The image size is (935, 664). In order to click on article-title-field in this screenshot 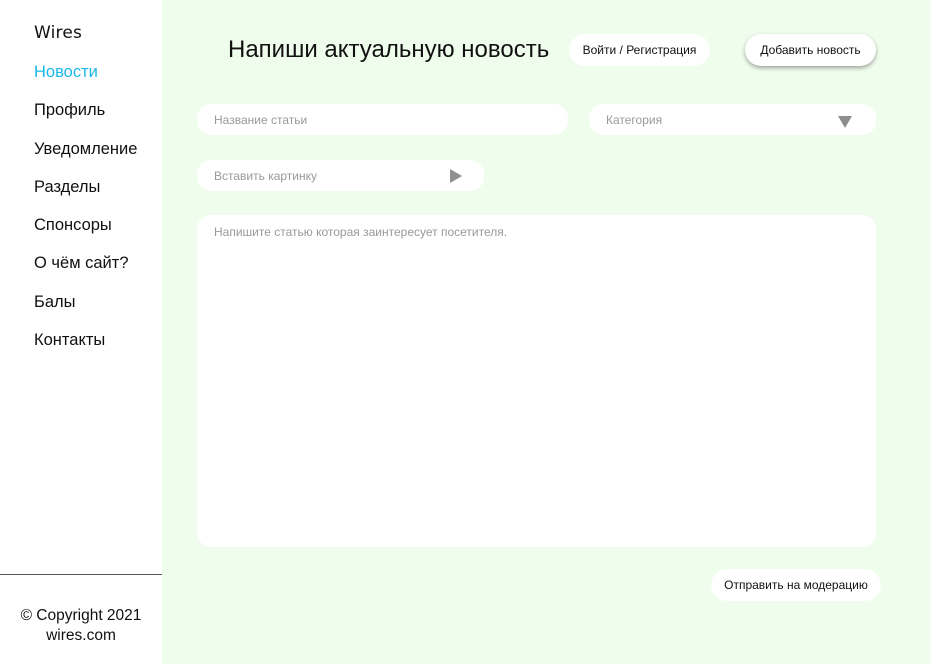, I will do `click(382, 119)`.